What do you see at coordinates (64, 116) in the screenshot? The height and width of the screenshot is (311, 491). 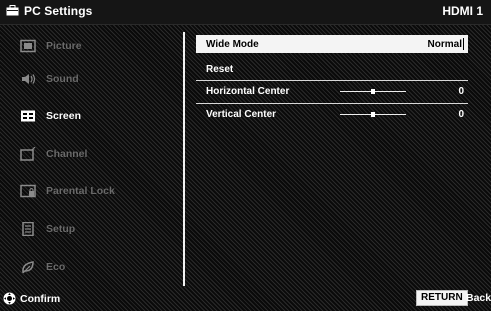 I see `sidebar-item-label: Screen` at bounding box center [64, 116].